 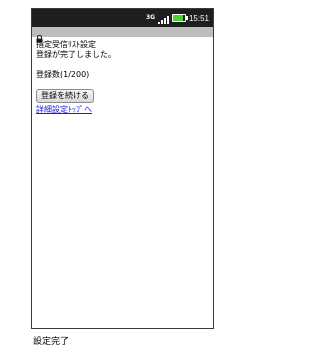 I want to click on page-title: 指定受信ﾘｽﾄ設定, so click(x=66, y=44).